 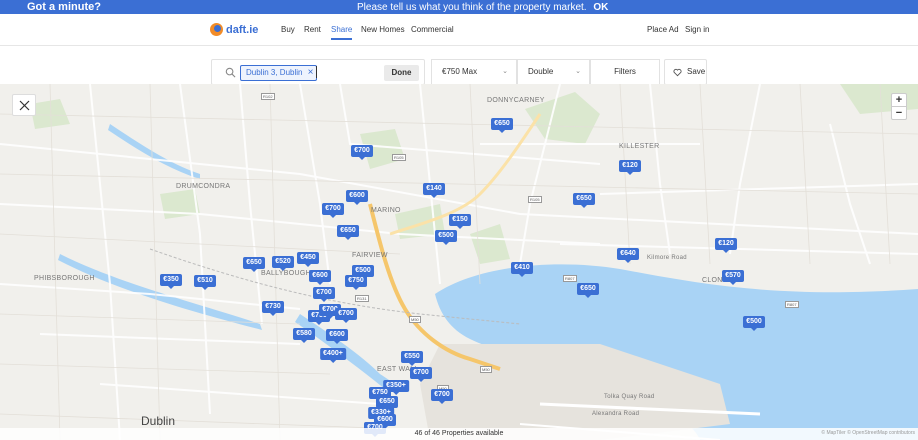 What do you see at coordinates (283, 263) in the screenshot?
I see `price-pin: €520` at bounding box center [283, 263].